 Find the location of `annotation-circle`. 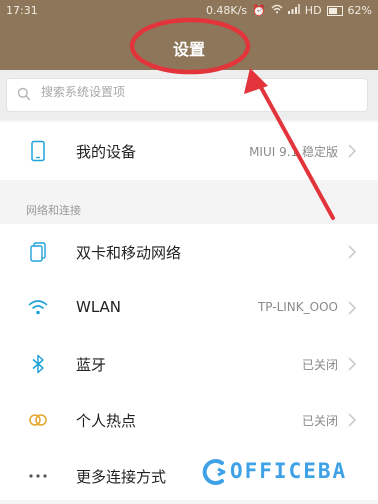

annotation-circle is located at coordinates (190, 46).